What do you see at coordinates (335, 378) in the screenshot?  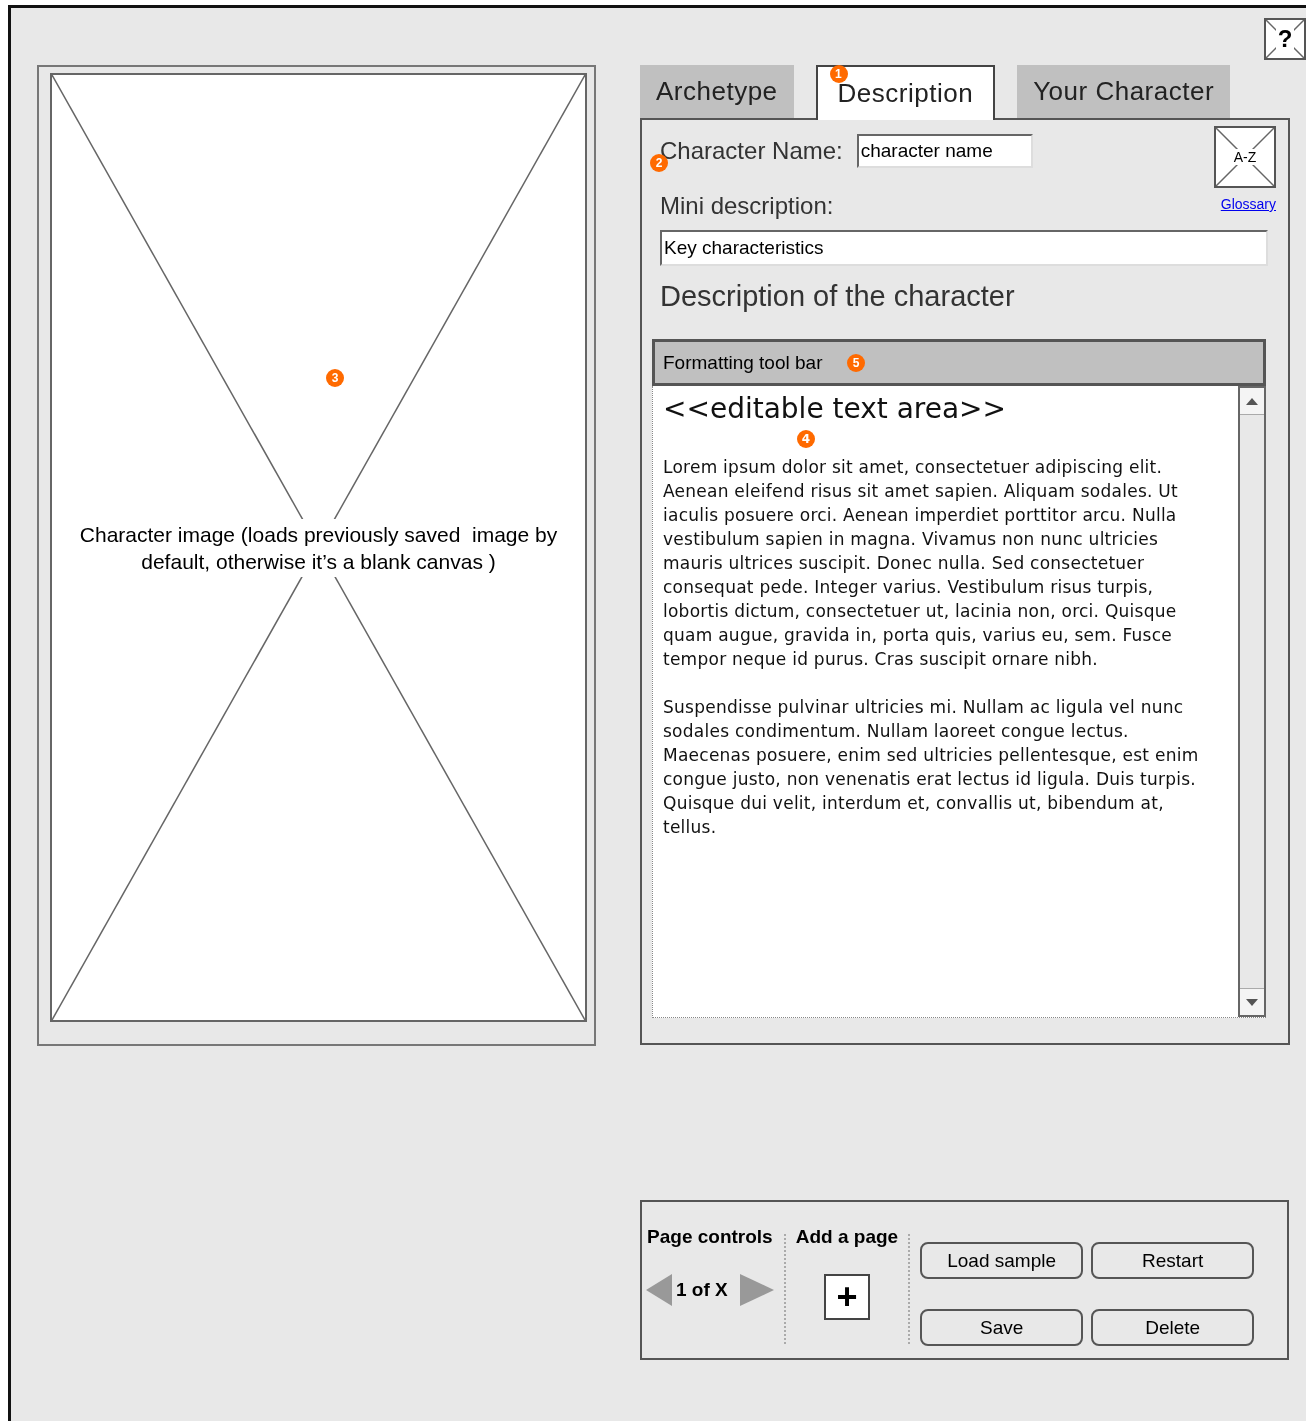 I see `callout-marker: 3` at bounding box center [335, 378].